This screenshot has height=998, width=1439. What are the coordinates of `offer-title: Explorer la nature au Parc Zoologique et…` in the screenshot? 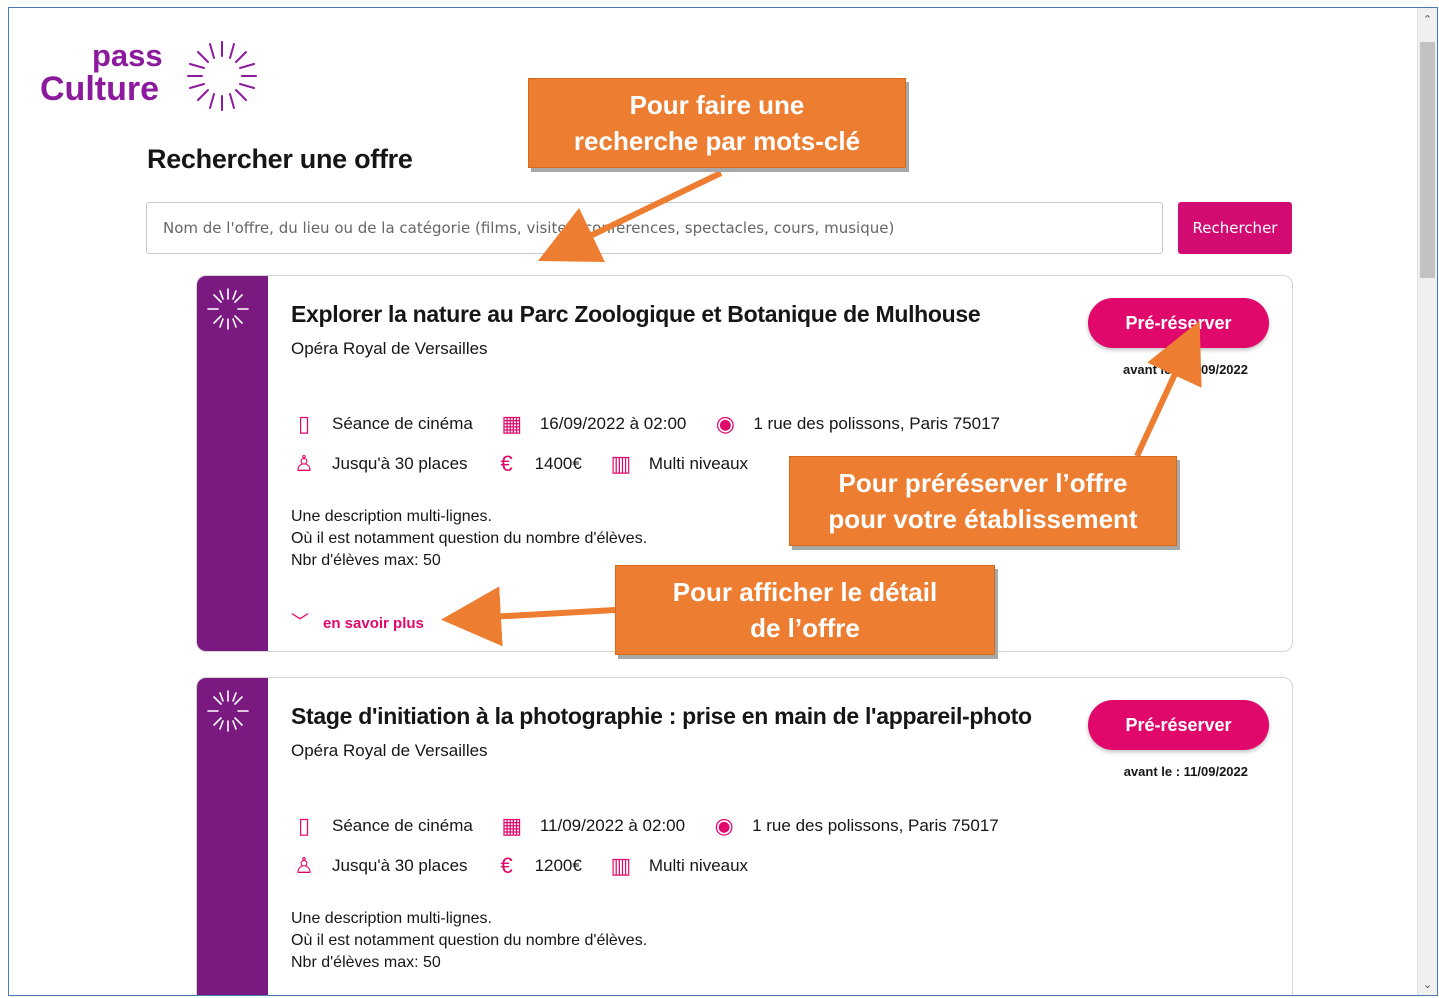 It's located at (636, 314).